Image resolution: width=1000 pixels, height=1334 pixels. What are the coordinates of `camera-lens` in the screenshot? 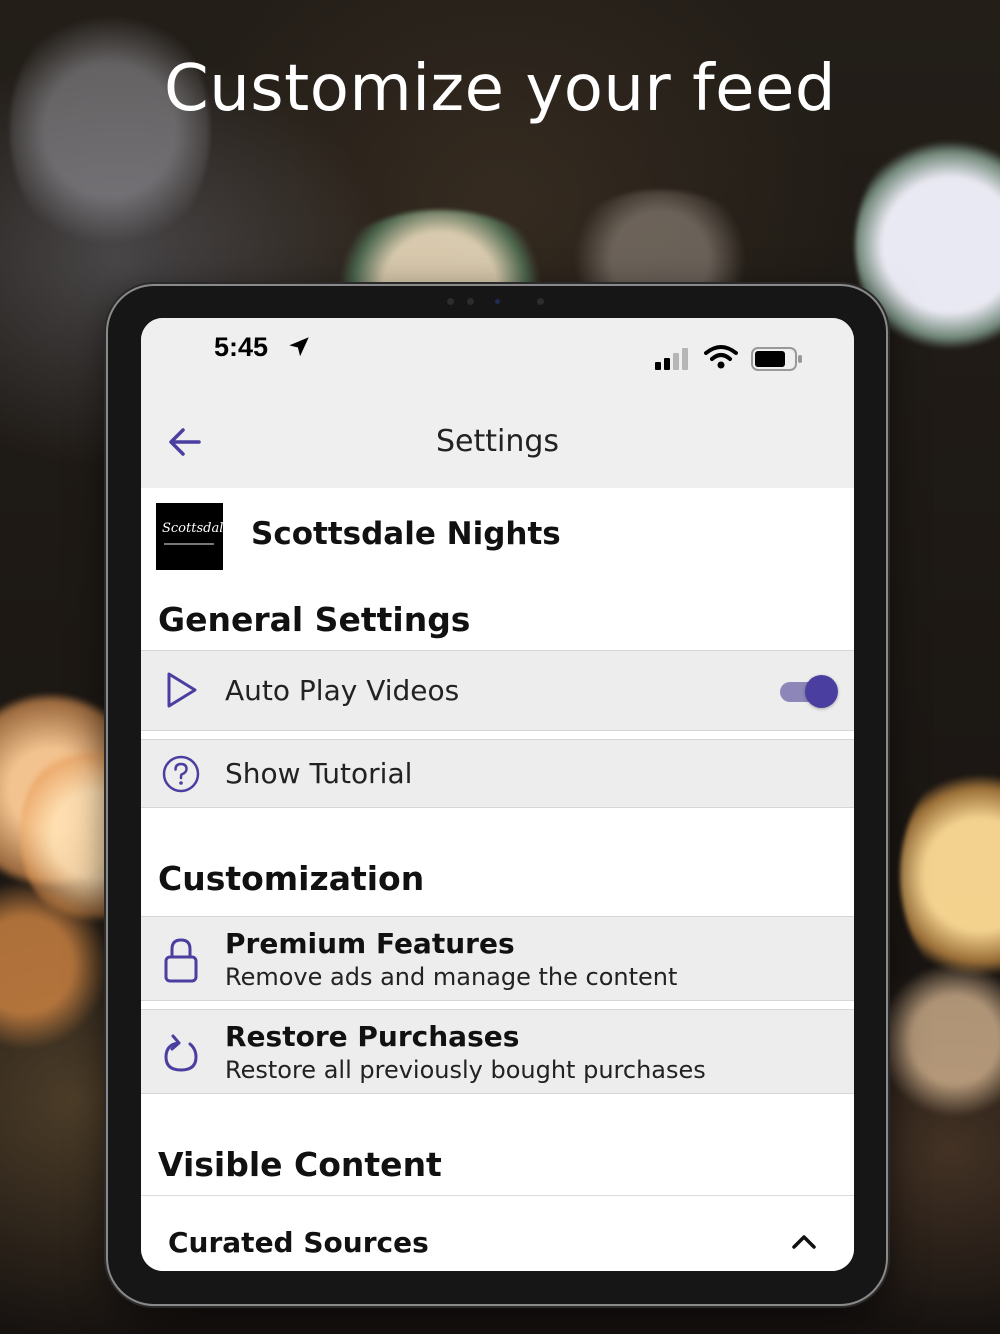 It's located at (497, 301).